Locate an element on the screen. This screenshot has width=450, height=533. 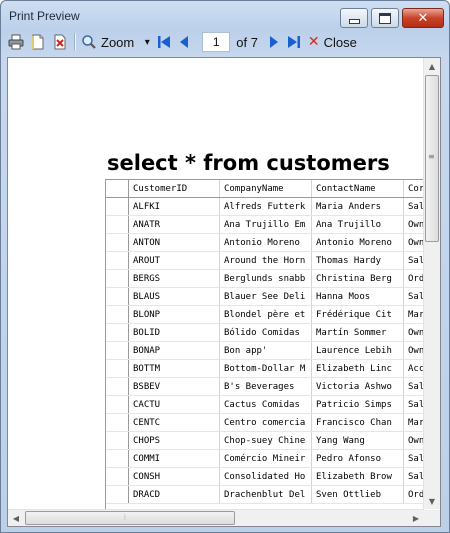
export-pdf-button is located at coordinates (60, 42).